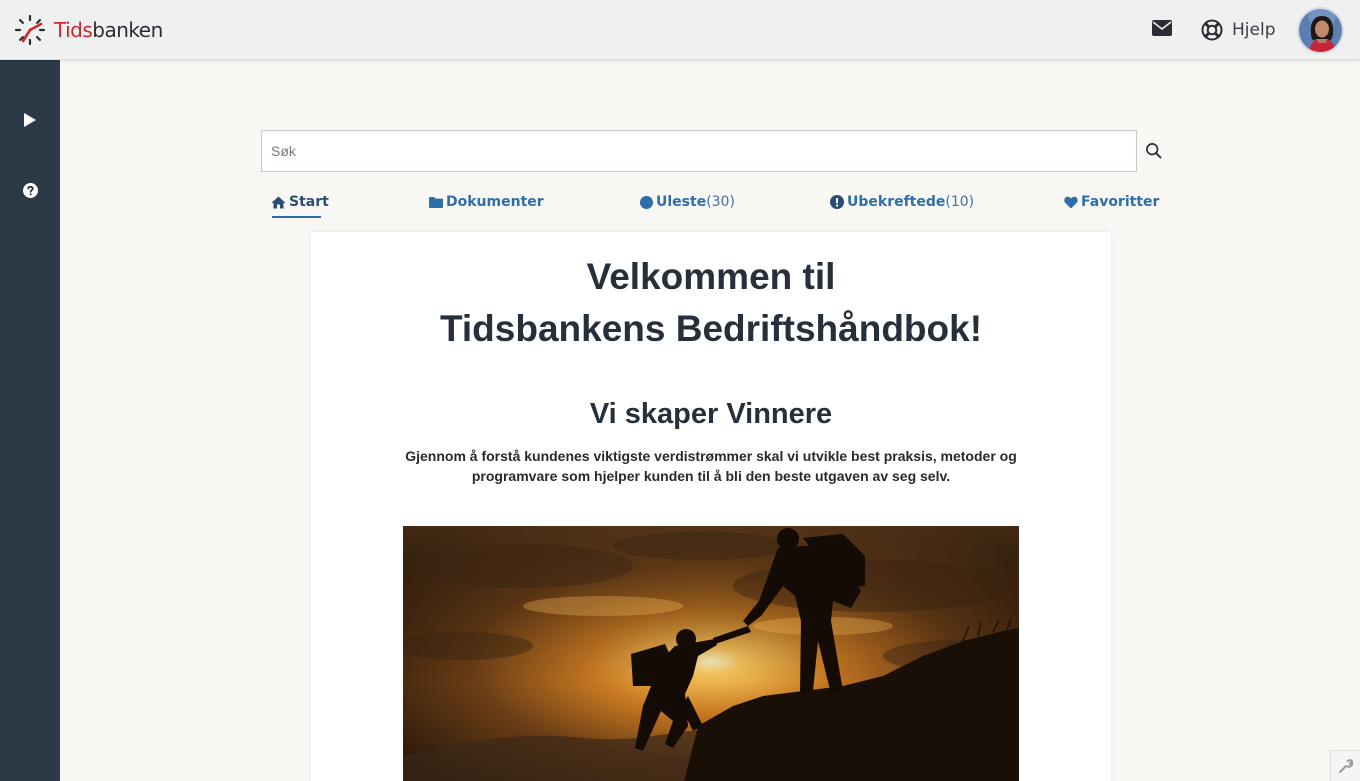  What do you see at coordinates (711, 653) in the screenshot?
I see `hero-image-climbers` at bounding box center [711, 653].